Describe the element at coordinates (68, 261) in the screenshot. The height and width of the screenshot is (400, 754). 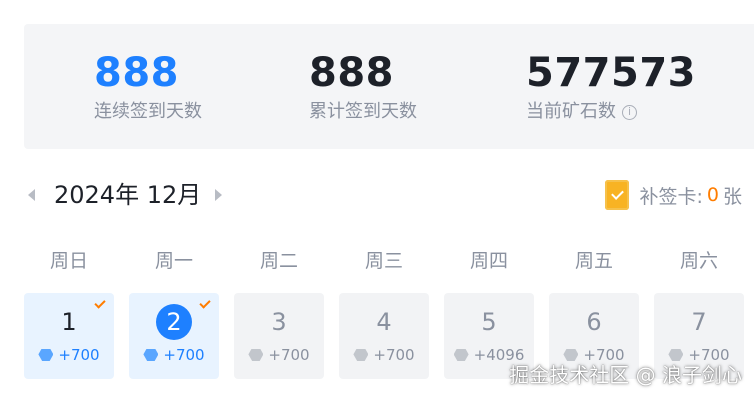
I see `weekday-sun: 周日` at that location.